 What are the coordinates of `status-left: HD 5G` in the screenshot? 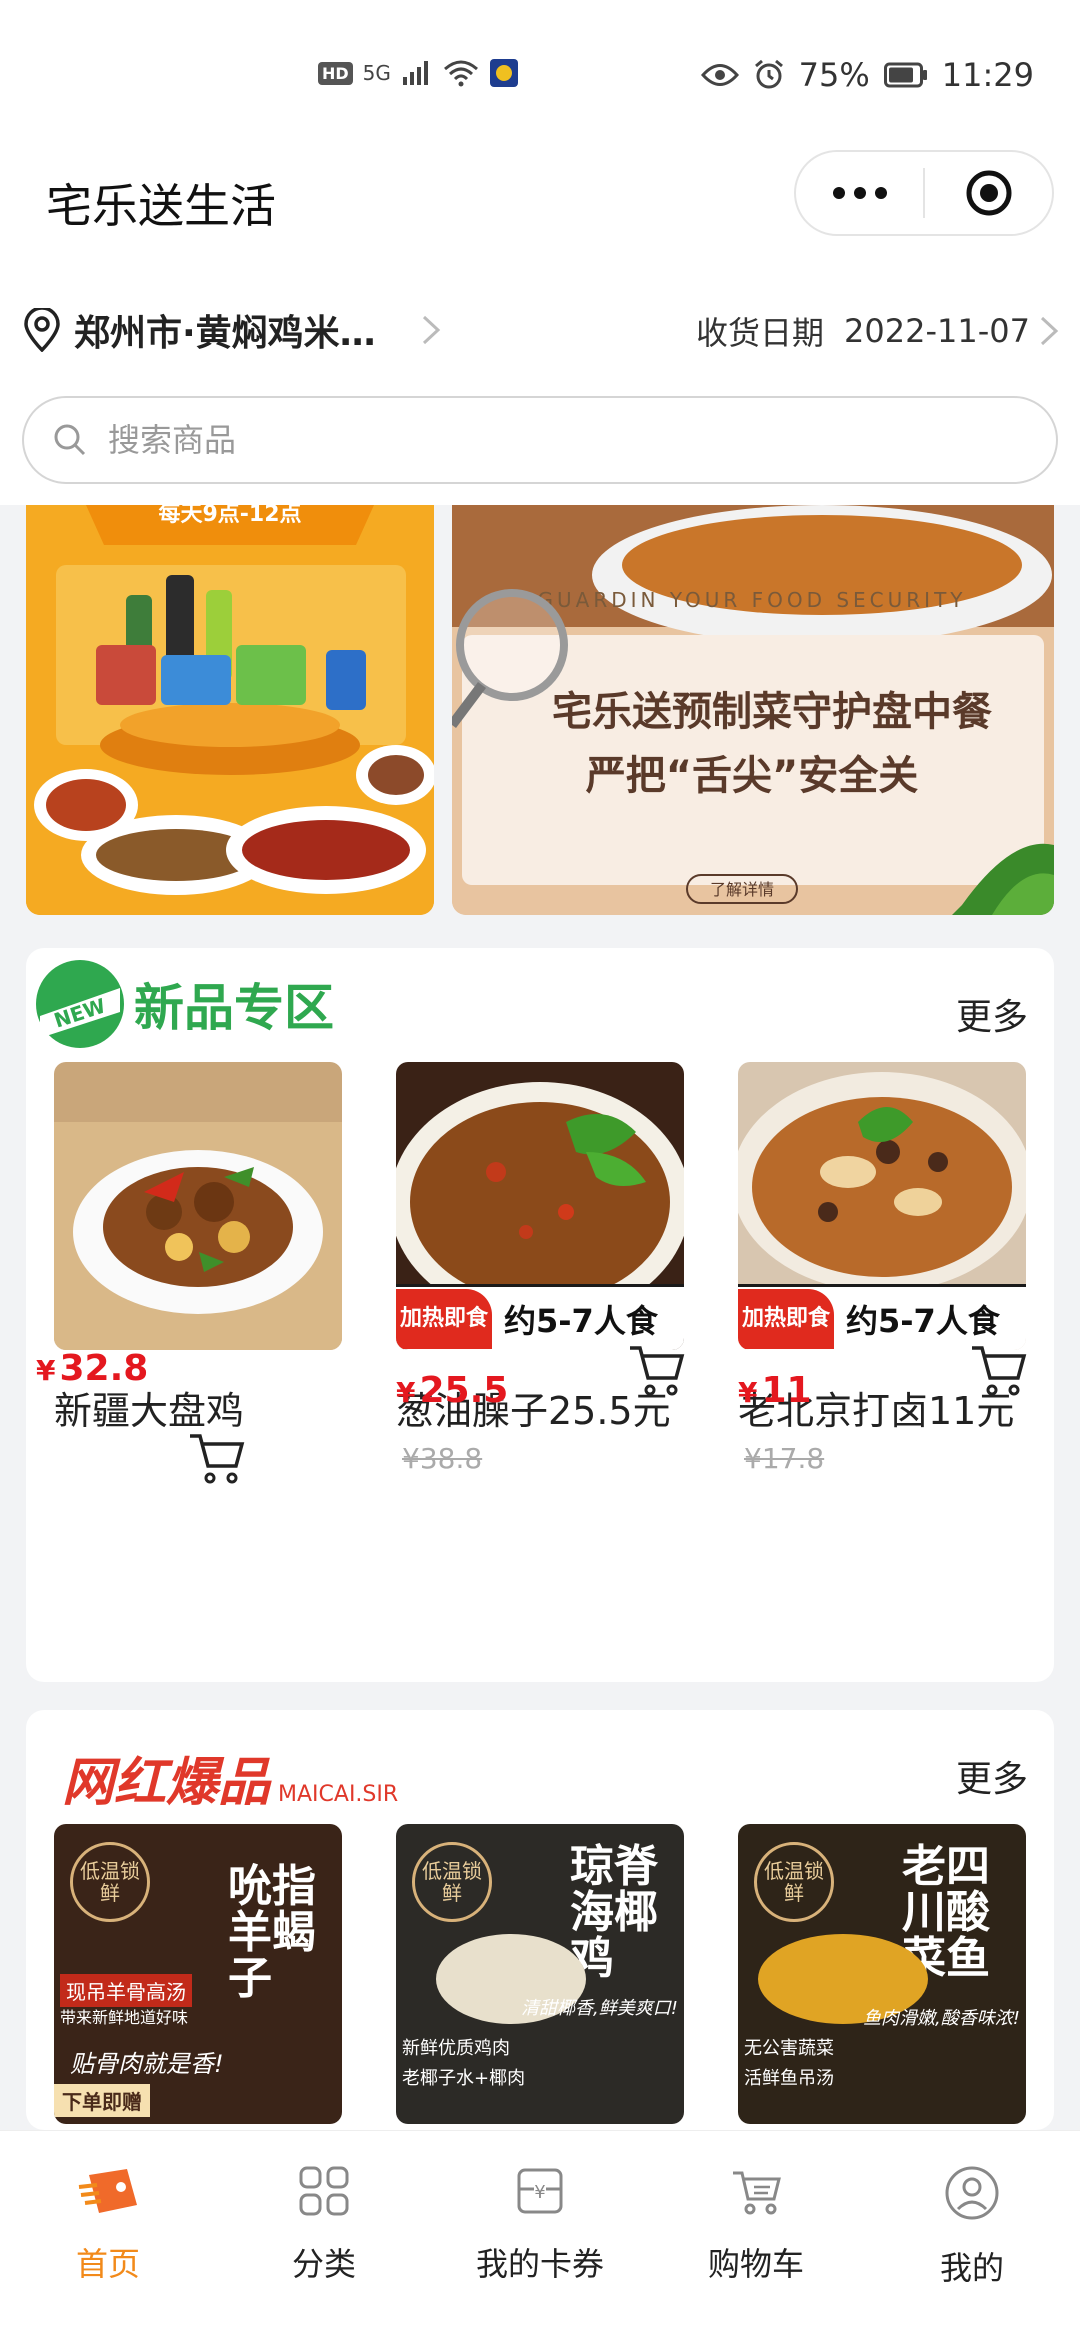 It's located at (418, 73).